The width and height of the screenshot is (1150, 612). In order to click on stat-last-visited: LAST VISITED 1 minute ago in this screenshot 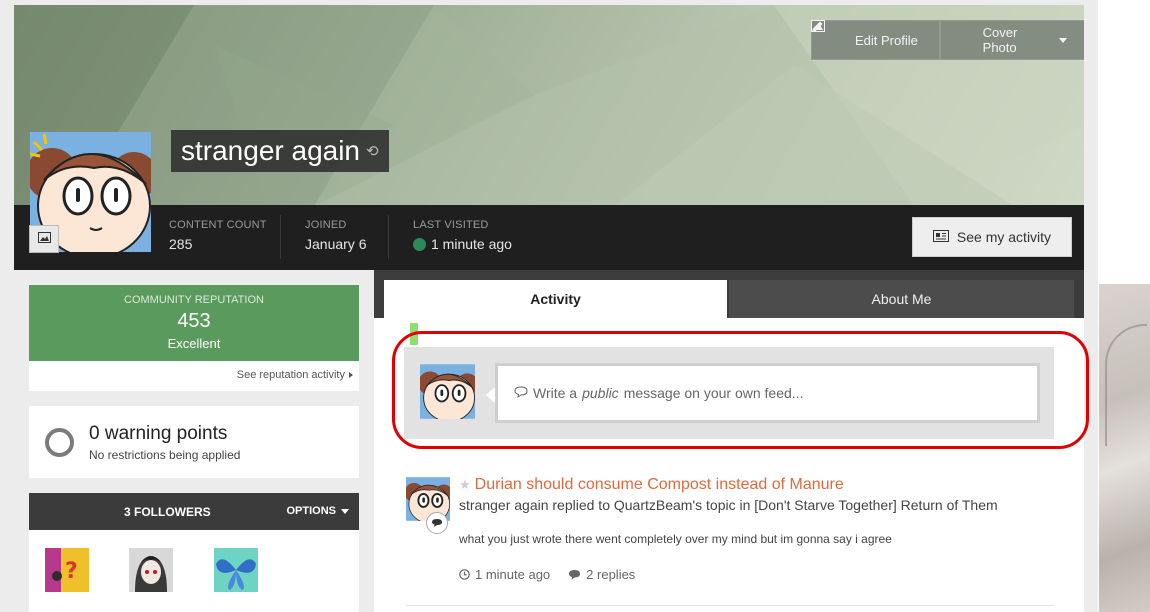, I will do `click(462, 235)`.